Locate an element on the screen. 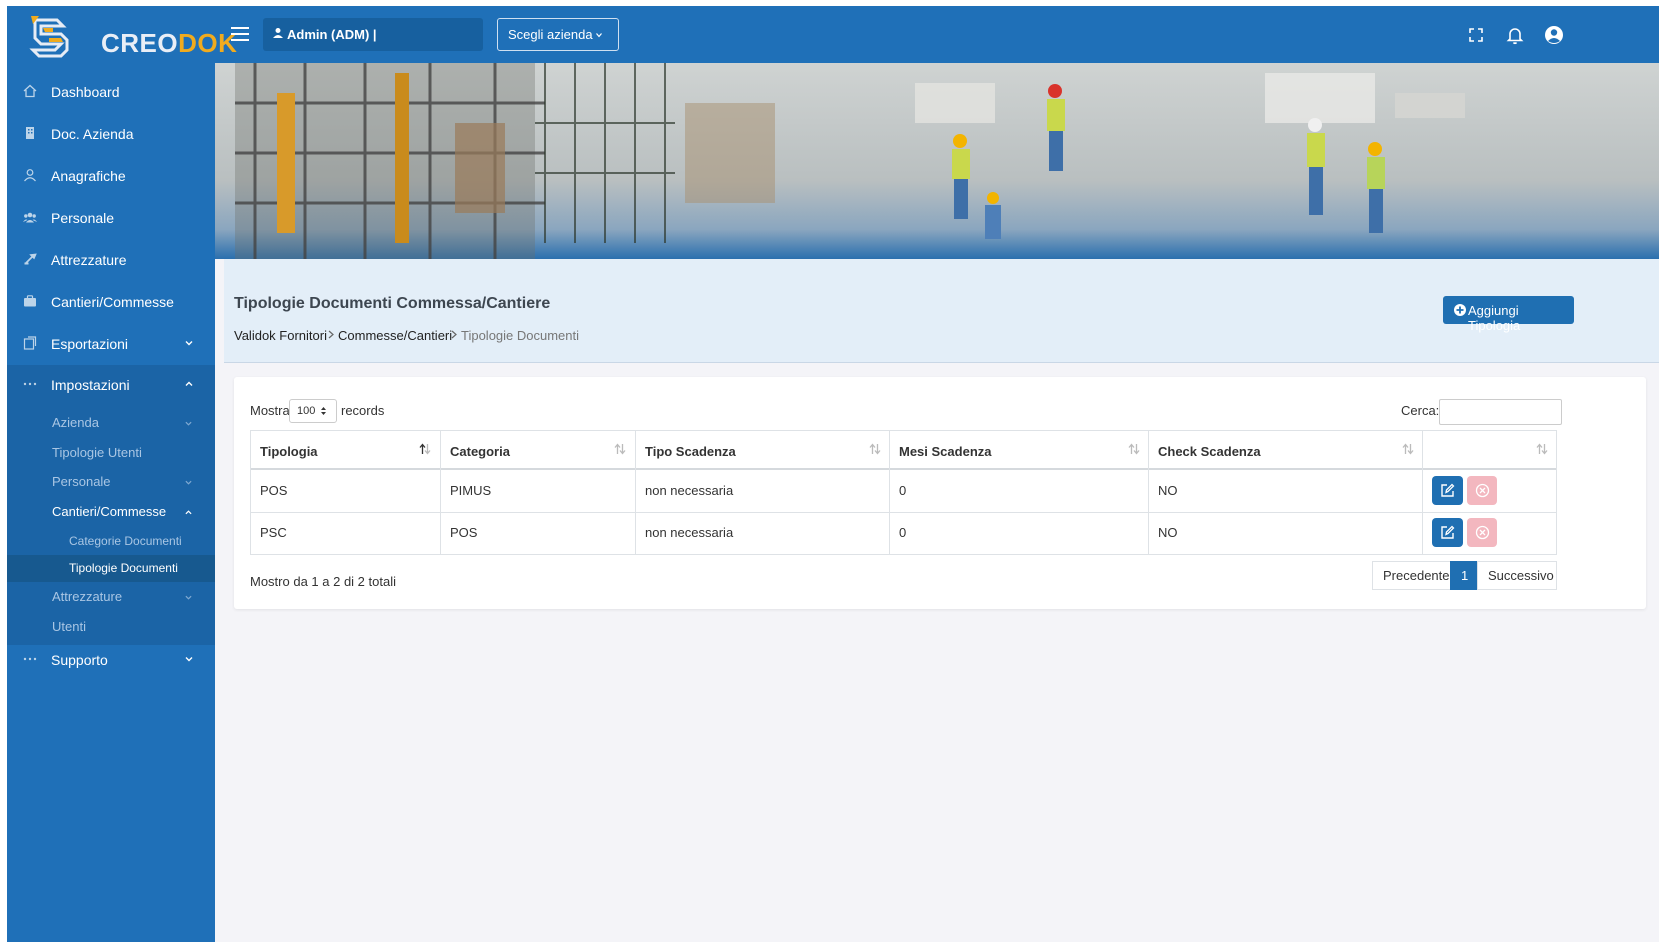 The height and width of the screenshot is (942, 1659). sidebar-sub-attrezzature: Attrezzature is located at coordinates (111, 597).